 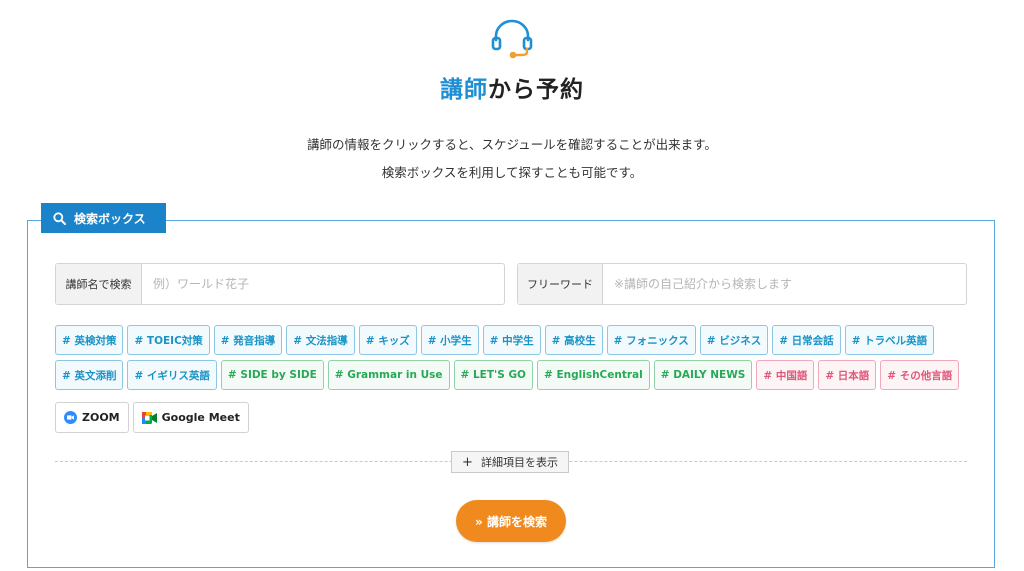 What do you see at coordinates (651, 340) in the screenshot?
I see `tag-button: # フォニックス` at bounding box center [651, 340].